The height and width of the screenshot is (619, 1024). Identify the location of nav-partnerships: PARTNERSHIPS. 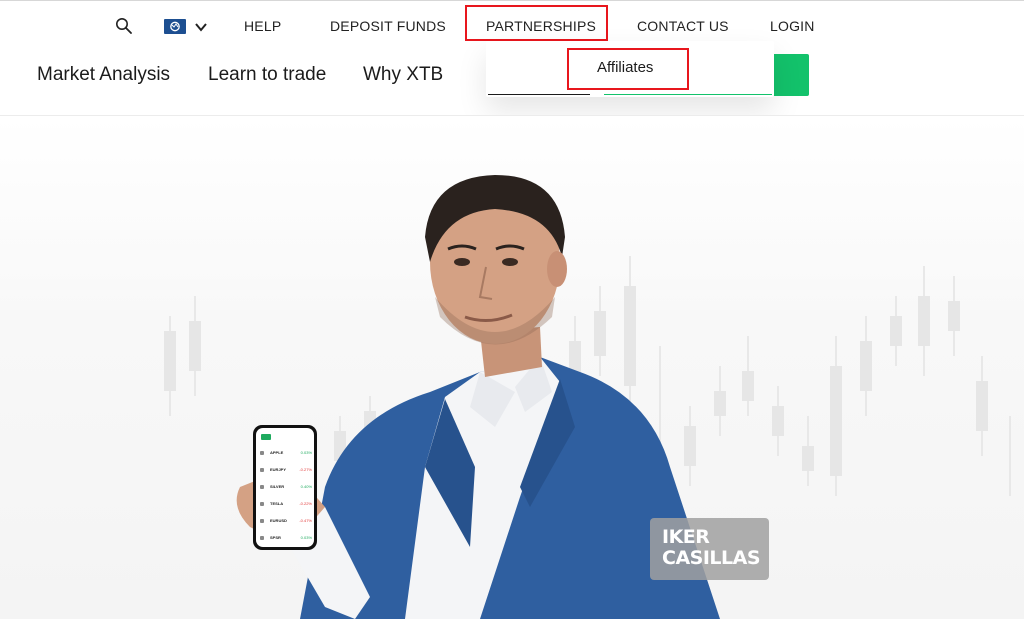
(541, 26).